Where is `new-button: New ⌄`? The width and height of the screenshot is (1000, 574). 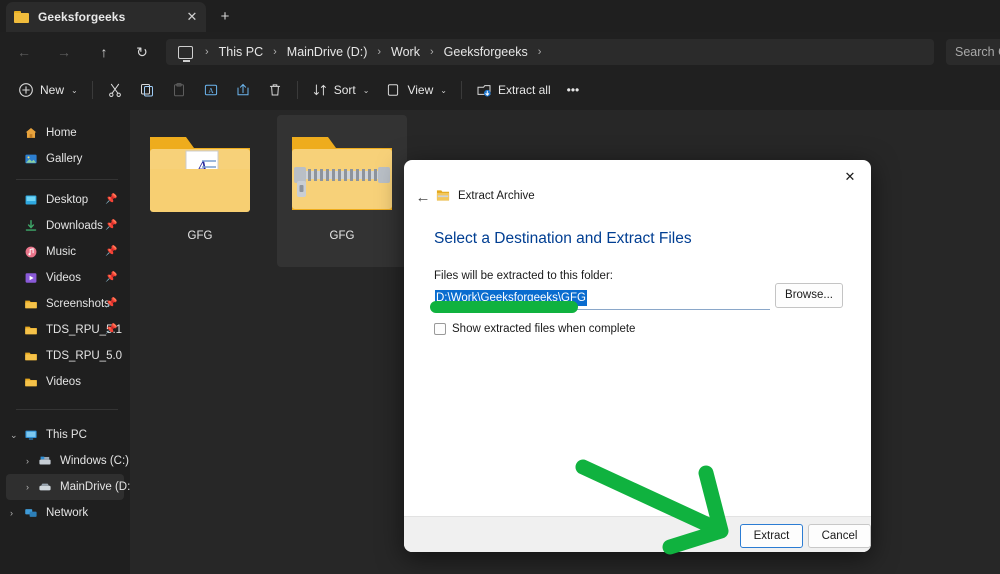 new-button: New ⌄ is located at coordinates (48, 90).